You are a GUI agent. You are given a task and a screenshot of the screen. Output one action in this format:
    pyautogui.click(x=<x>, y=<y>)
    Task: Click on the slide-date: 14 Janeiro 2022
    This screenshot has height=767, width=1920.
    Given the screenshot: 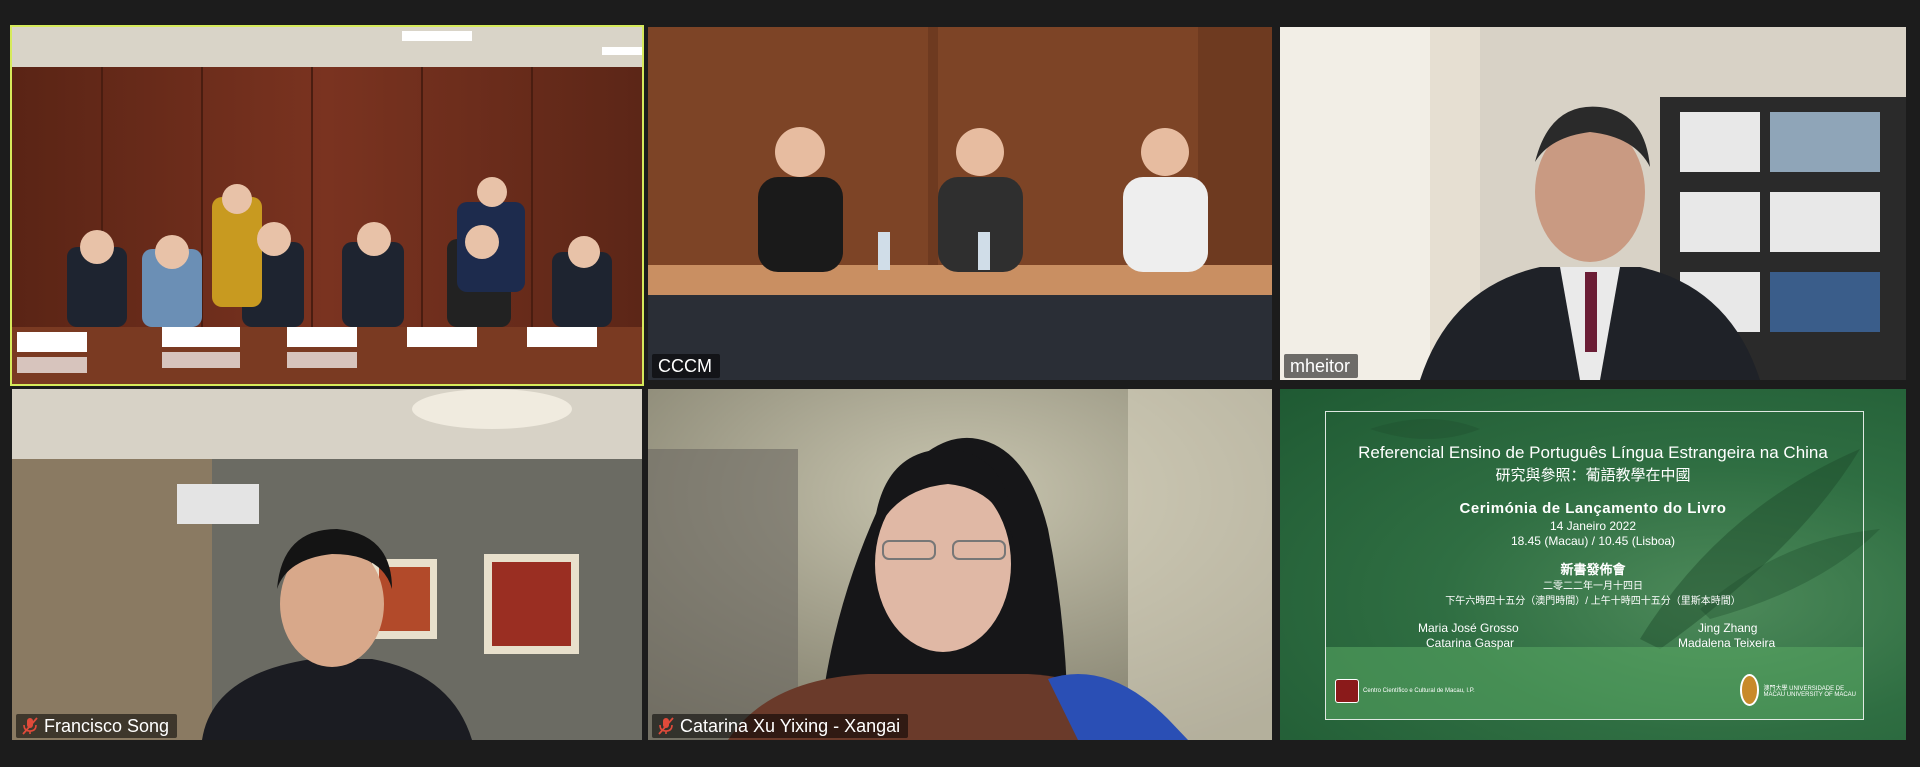 What is the action you would take?
    pyautogui.click(x=1593, y=526)
    